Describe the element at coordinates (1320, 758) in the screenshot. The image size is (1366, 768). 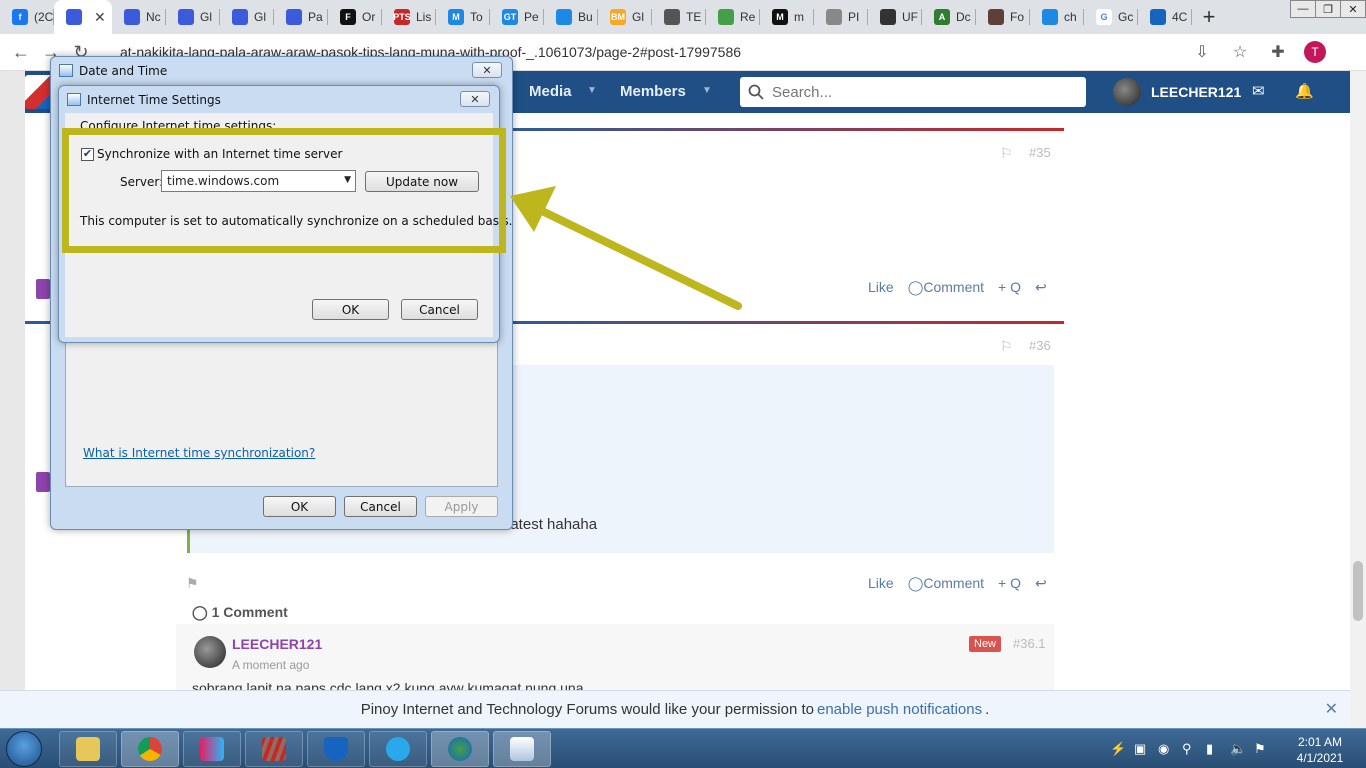
I see `clock-date: 4/1/2021` at that location.